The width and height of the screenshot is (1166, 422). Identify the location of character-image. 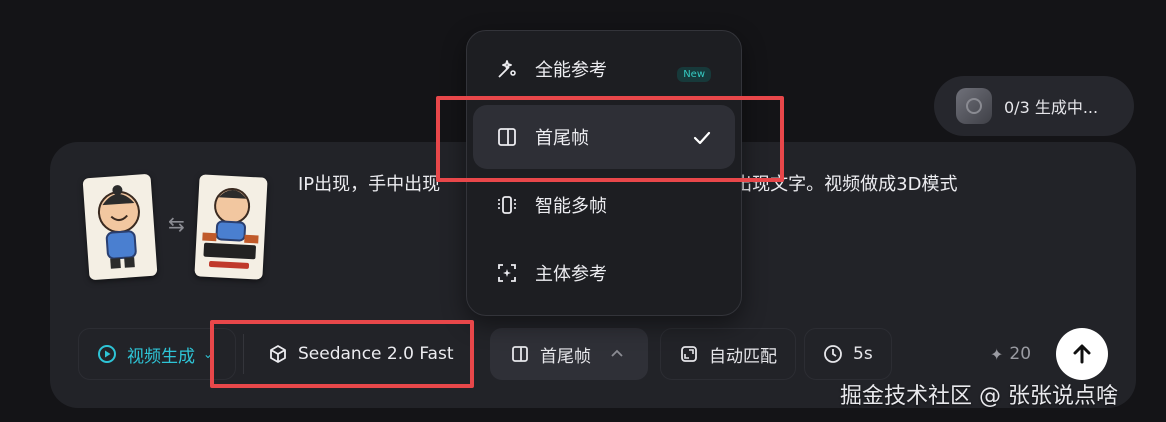
(118, 227).